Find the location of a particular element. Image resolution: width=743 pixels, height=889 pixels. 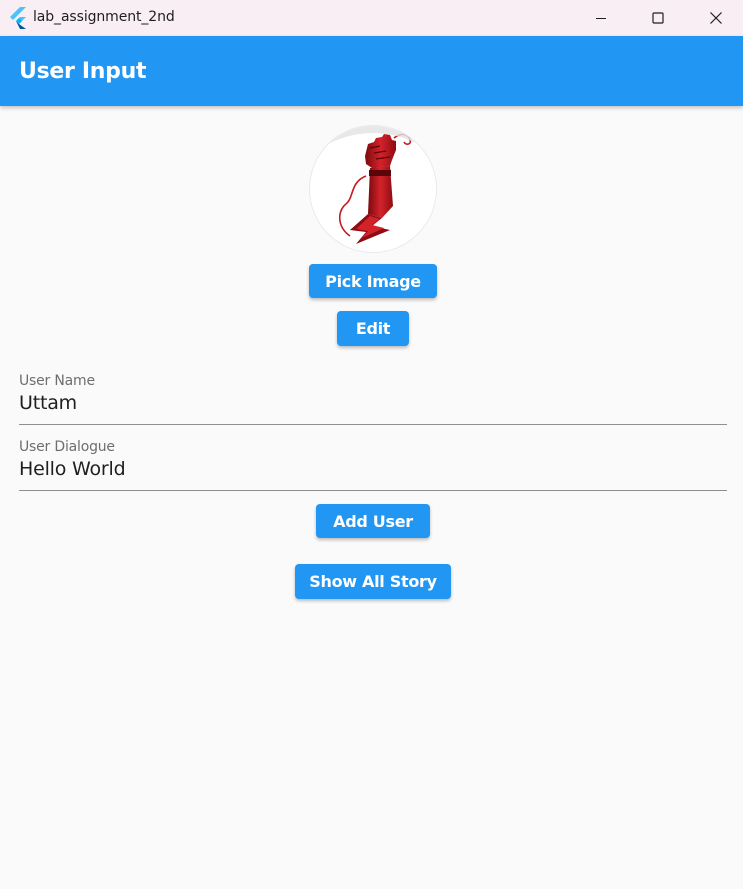

user-name-input is located at coordinates (369, 403).